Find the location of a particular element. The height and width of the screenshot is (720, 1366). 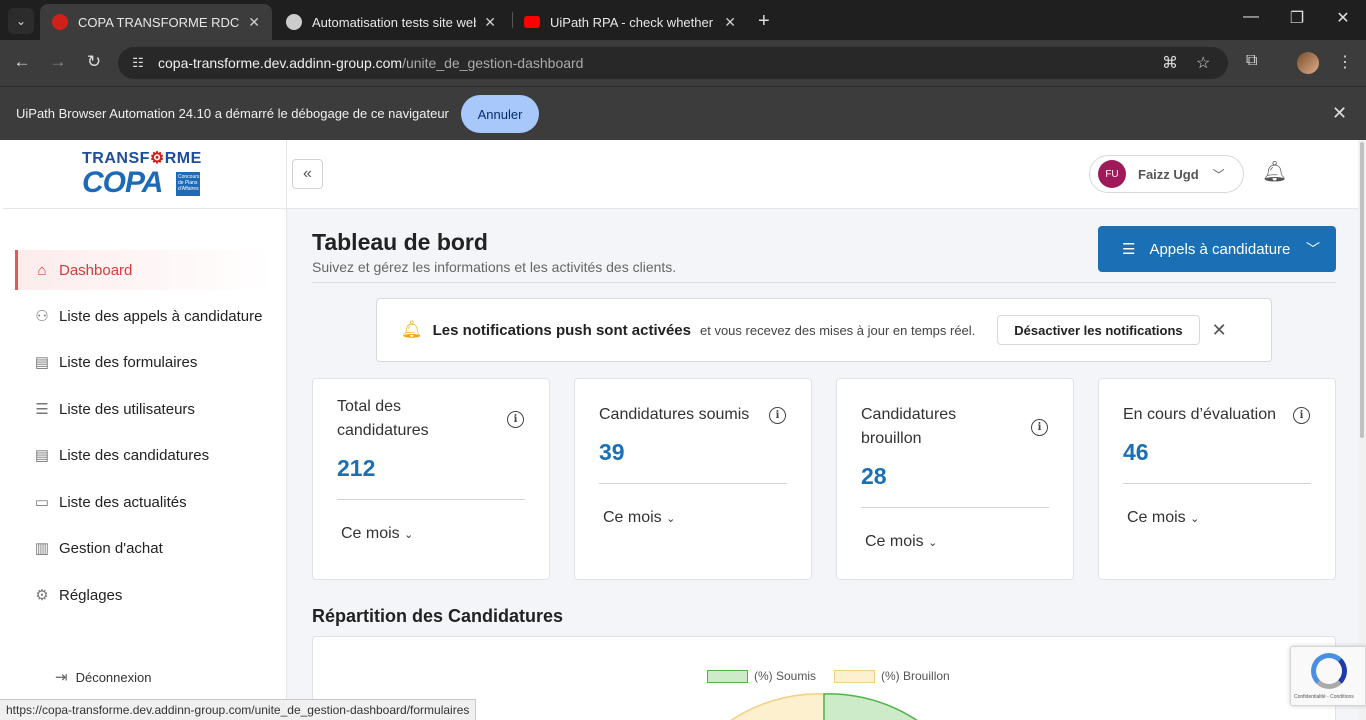

logout-label: Déconnexion is located at coordinates (113, 677).